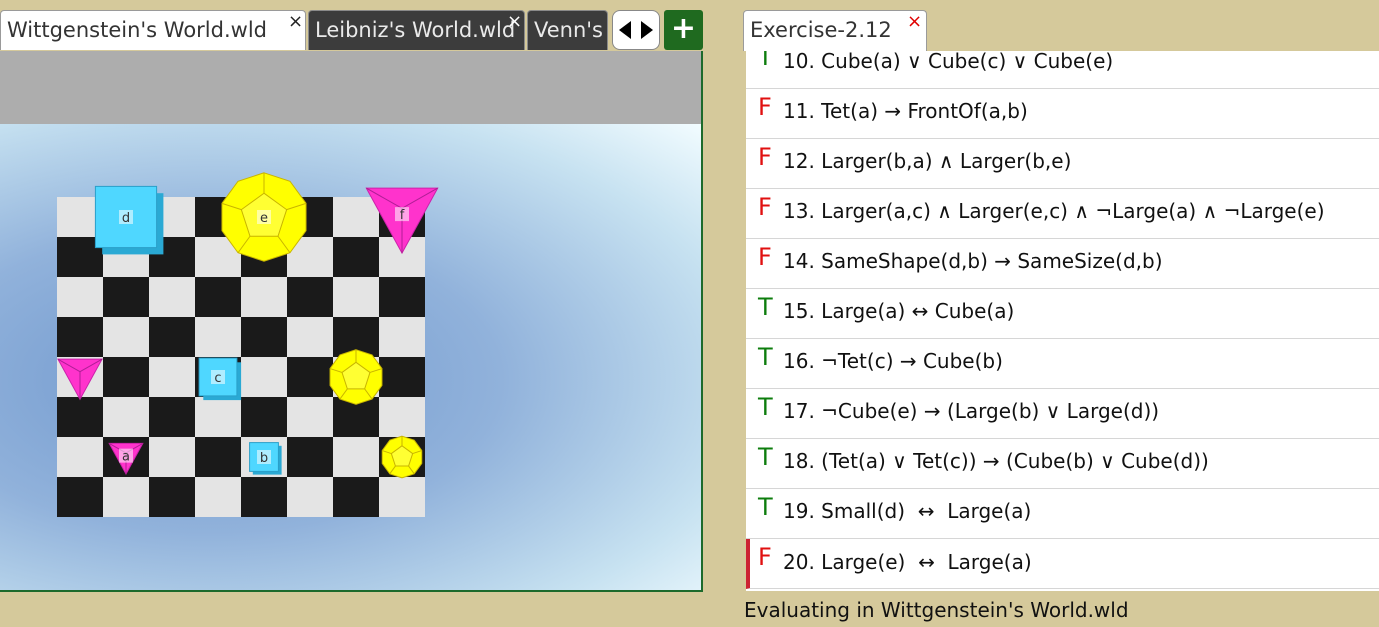 This screenshot has width=1379, height=627. What do you see at coordinates (137, 30) in the screenshot?
I see `tab-label: Wittgenstein's World.wld` at bounding box center [137, 30].